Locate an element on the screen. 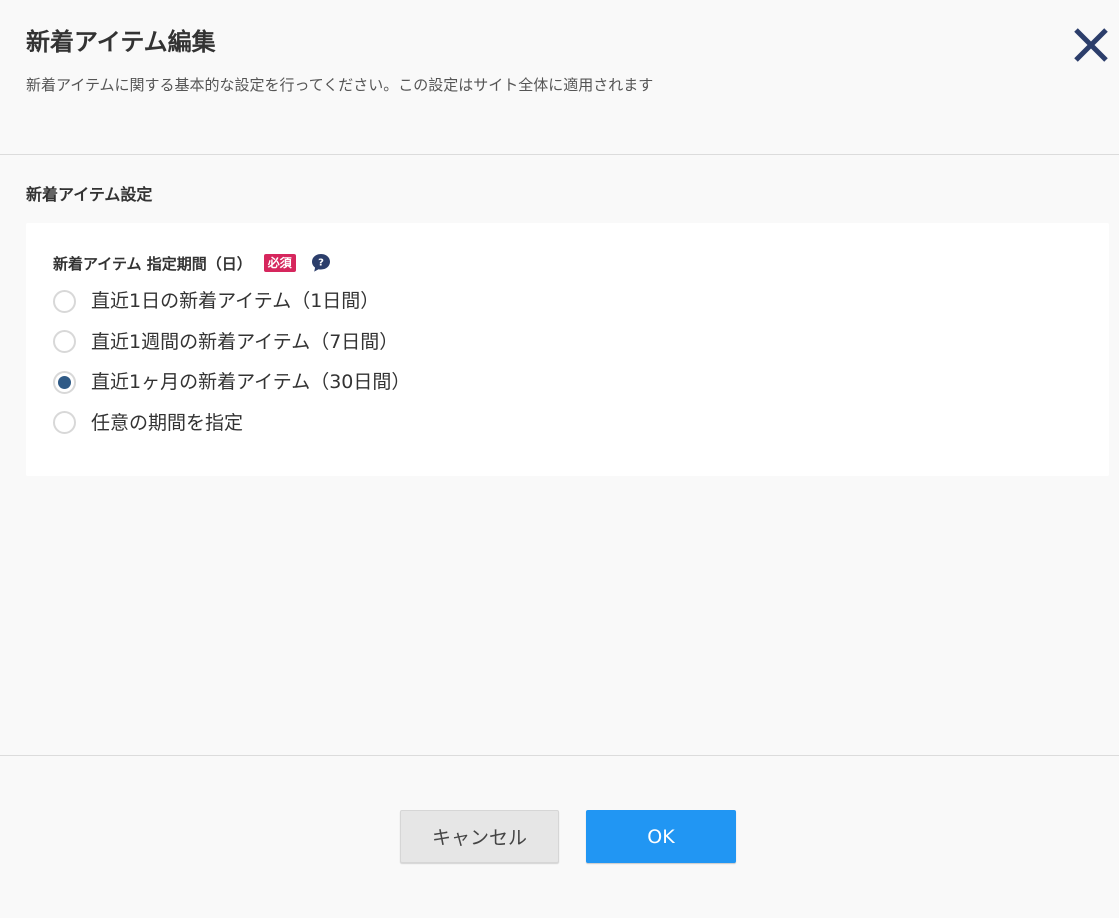 Image resolution: width=1119 pixels, height=918 pixels. radio-label: 任意の期間を指定 is located at coordinates (167, 422).